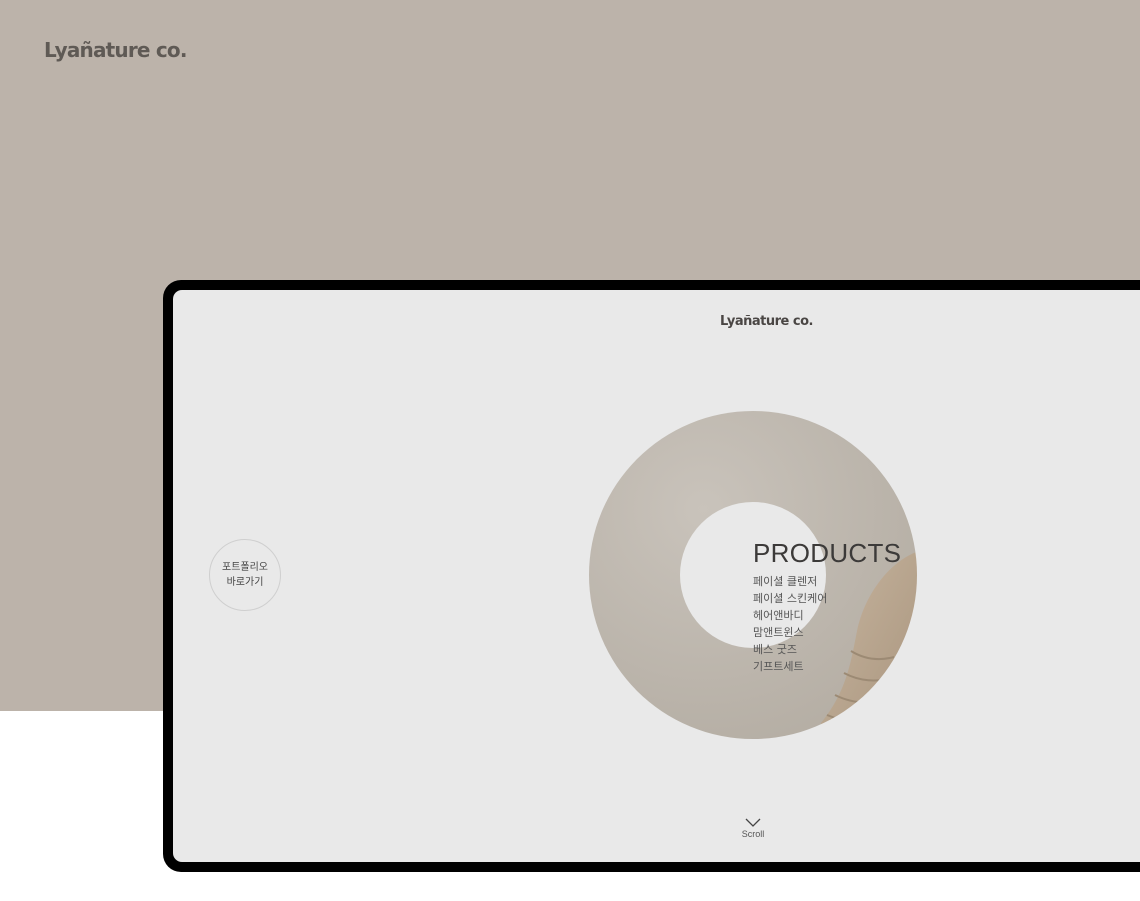 The width and height of the screenshot is (1140, 901). What do you see at coordinates (827, 632) in the screenshot?
I see `product-link-mom-twins: 맘앤트윈스` at bounding box center [827, 632].